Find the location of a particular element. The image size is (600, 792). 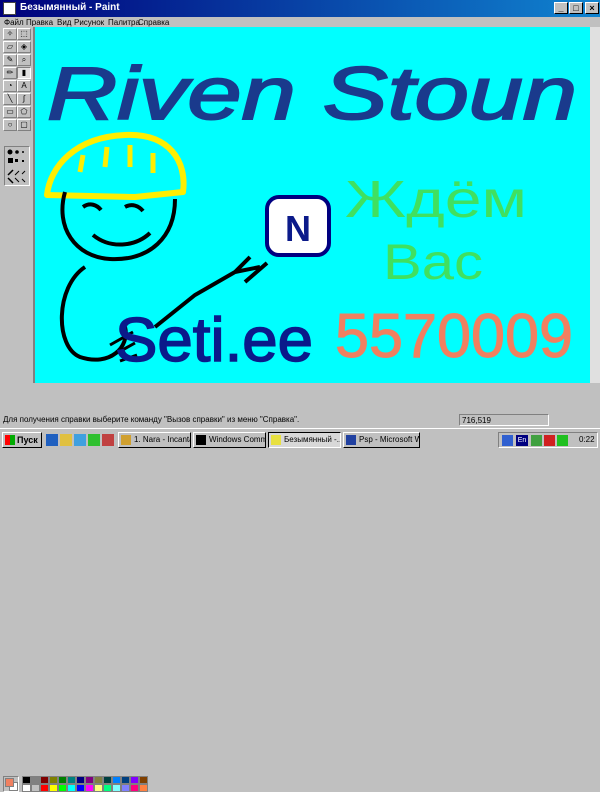

pencil-tool: ✏ is located at coordinates (10, 73).